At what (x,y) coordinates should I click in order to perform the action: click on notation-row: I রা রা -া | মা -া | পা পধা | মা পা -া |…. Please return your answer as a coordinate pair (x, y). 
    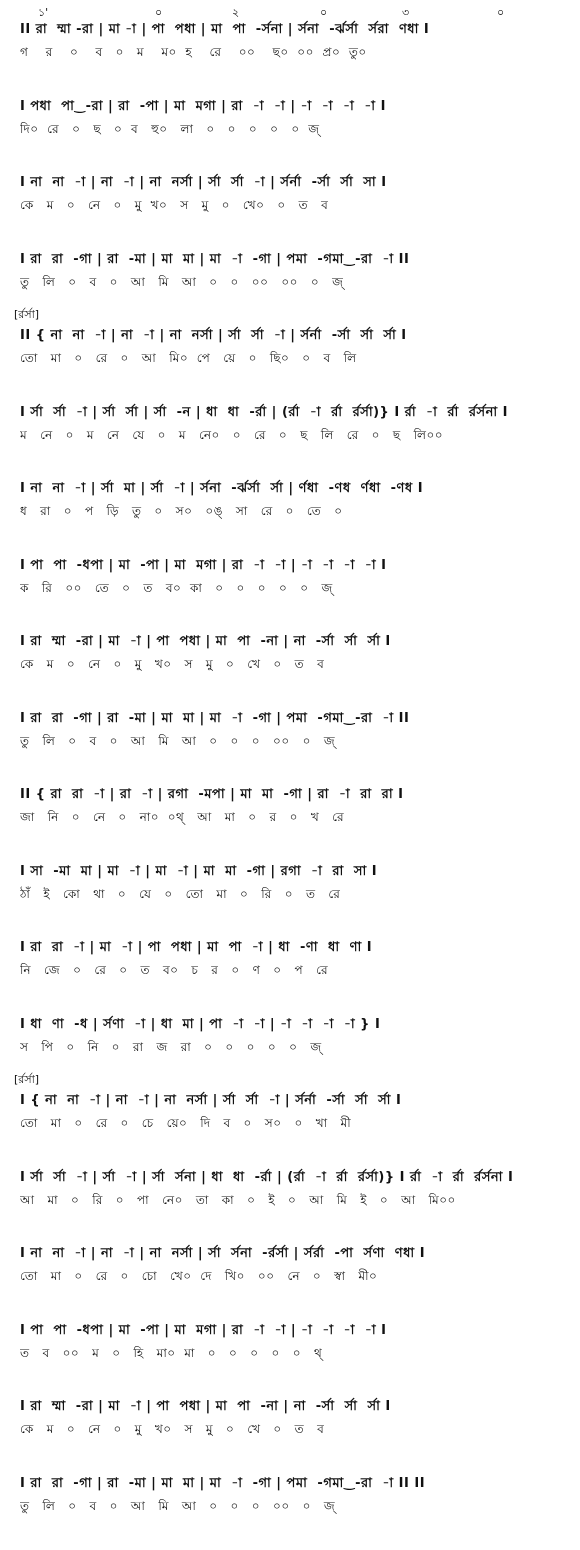
    Looking at the image, I should click on (290, 967).